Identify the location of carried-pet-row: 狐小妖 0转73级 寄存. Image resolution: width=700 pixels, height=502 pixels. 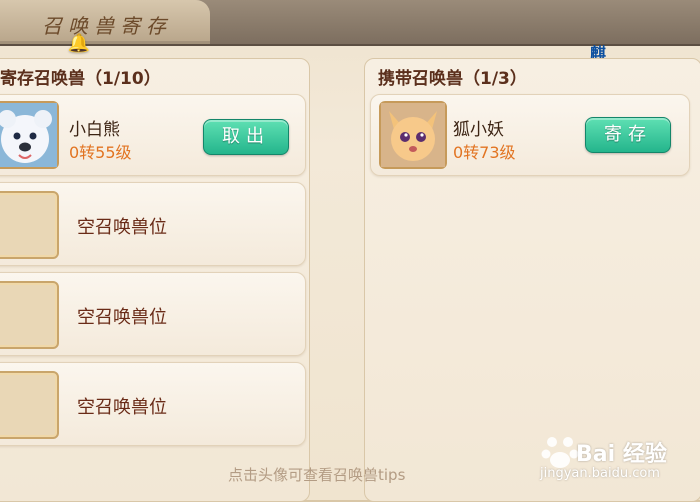
(530, 135).